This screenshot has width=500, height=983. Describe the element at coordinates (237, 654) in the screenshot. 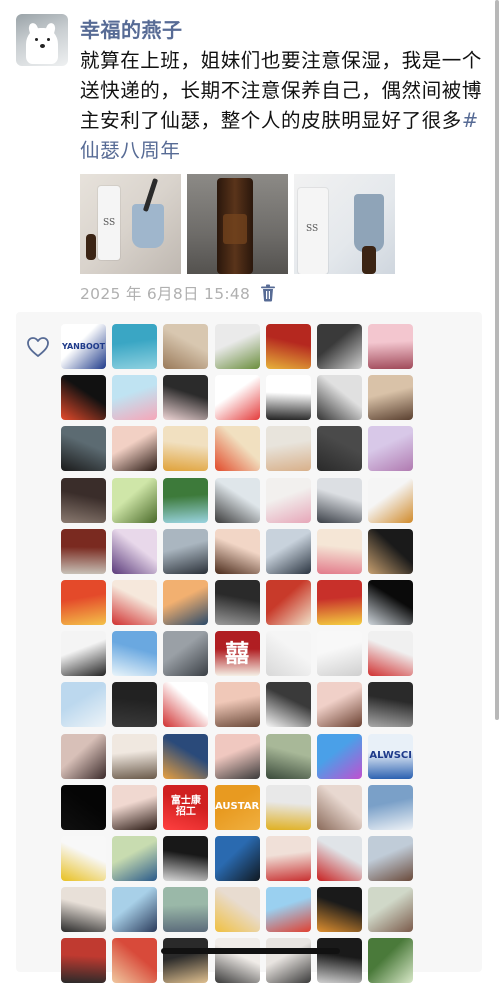

I see `liker-avatar: 囍` at that location.